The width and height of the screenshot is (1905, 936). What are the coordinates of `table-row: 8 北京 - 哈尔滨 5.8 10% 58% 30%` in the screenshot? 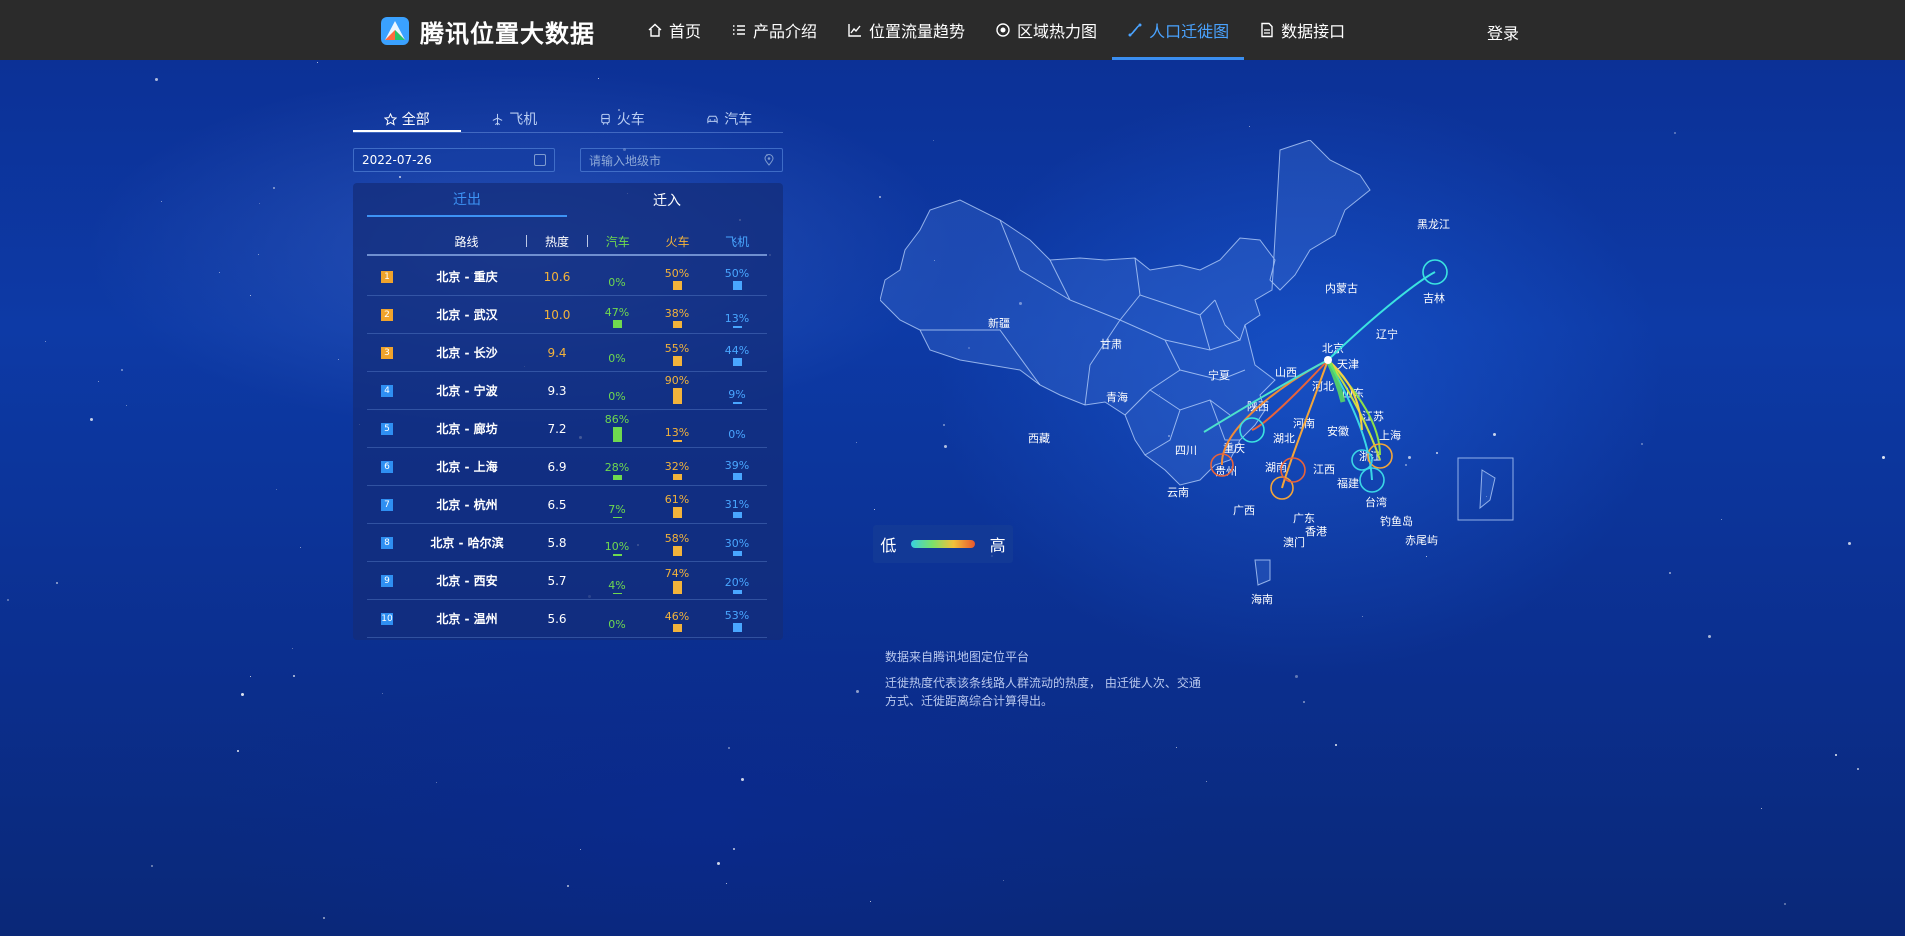 It's located at (567, 543).